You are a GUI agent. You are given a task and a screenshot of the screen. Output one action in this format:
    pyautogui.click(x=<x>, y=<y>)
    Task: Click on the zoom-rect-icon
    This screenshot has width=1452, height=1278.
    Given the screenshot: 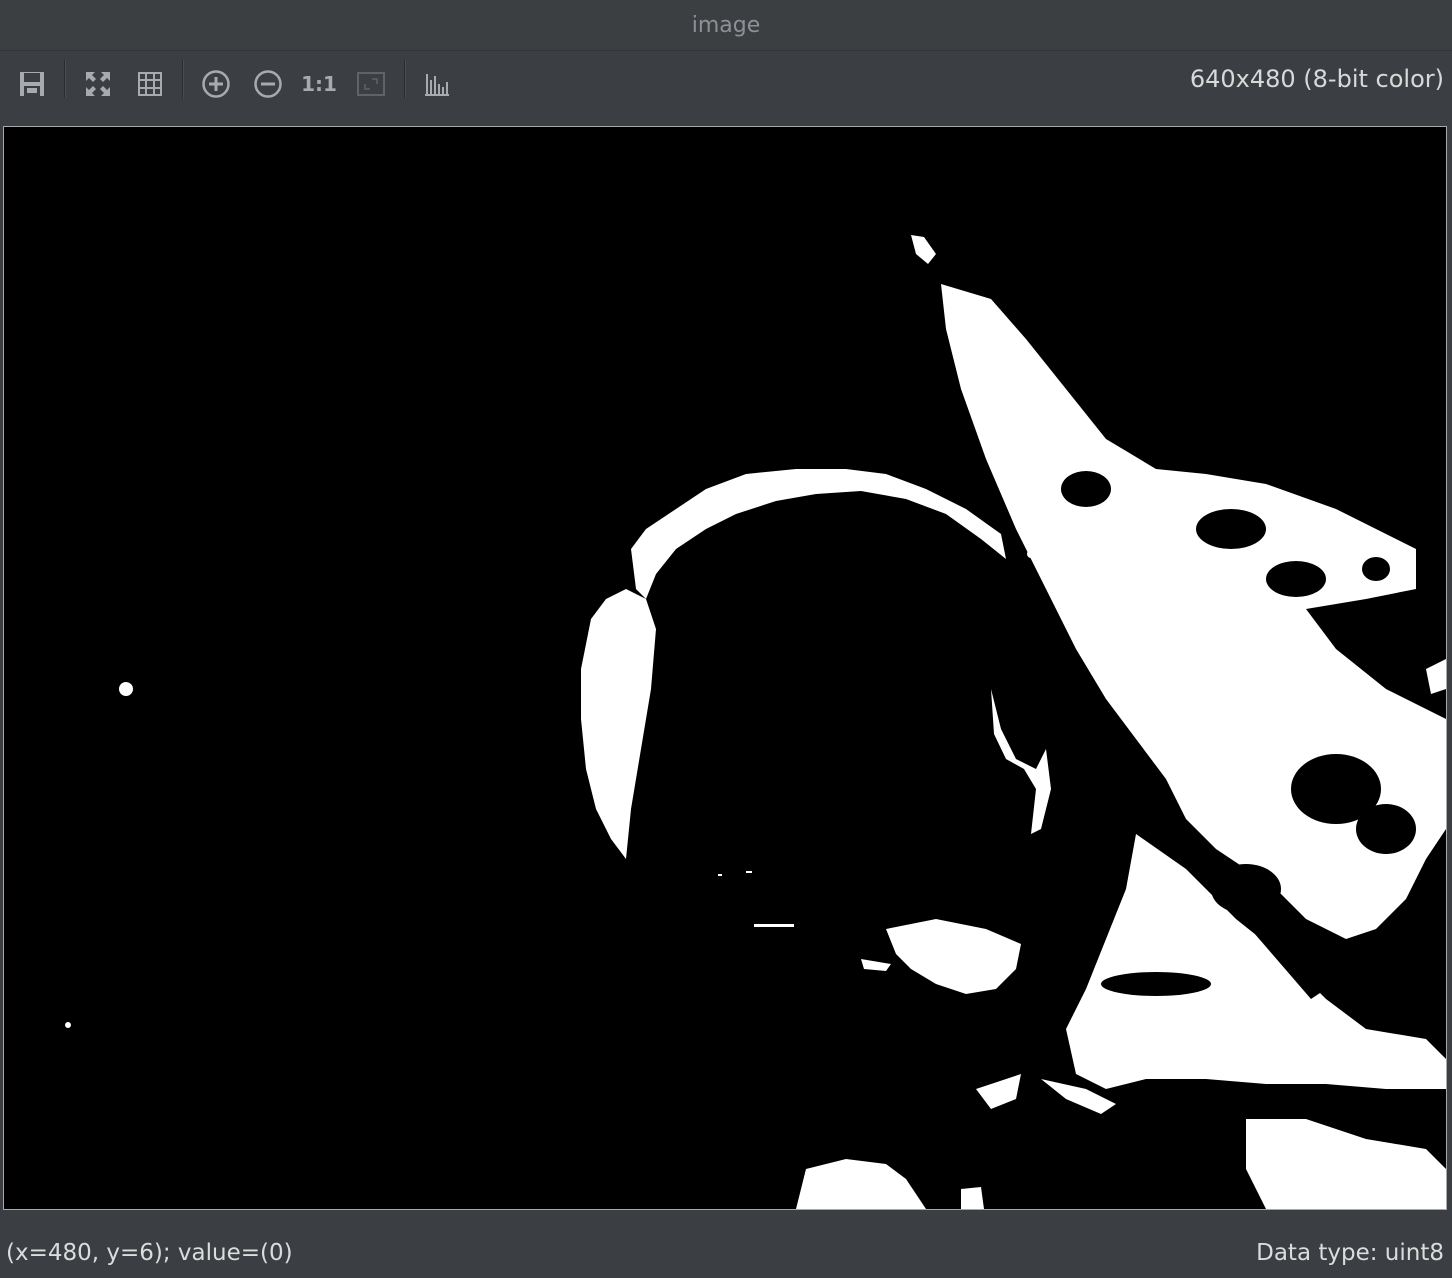 What is the action you would take?
    pyautogui.click(x=371, y=84)
    